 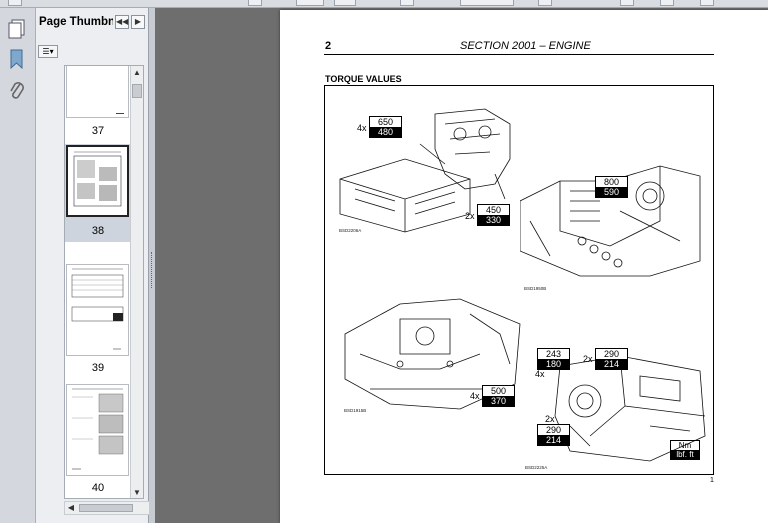 I want to click on thumbnail-list: 37 38 39 40 ▲ ▼, so click(x=104, y=282).